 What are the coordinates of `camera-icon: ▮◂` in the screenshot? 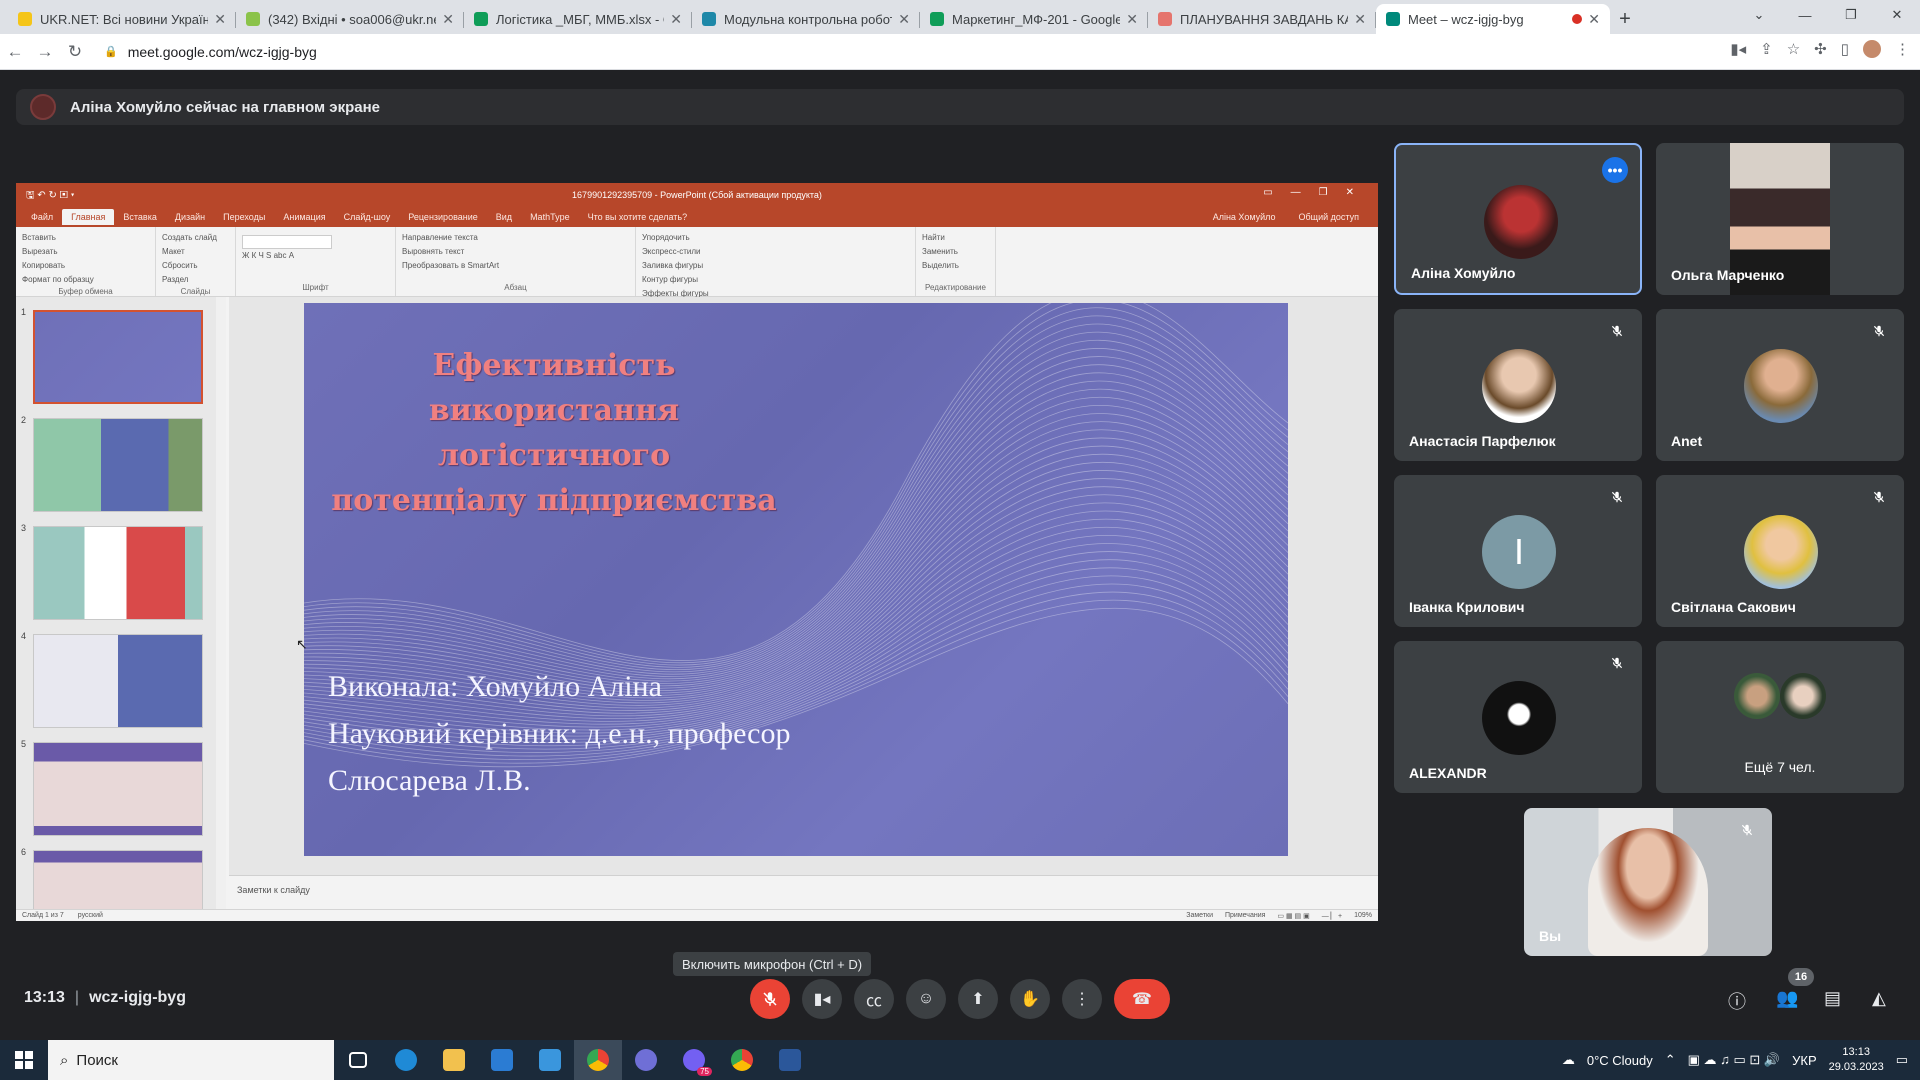 It's located at (1738, 49).